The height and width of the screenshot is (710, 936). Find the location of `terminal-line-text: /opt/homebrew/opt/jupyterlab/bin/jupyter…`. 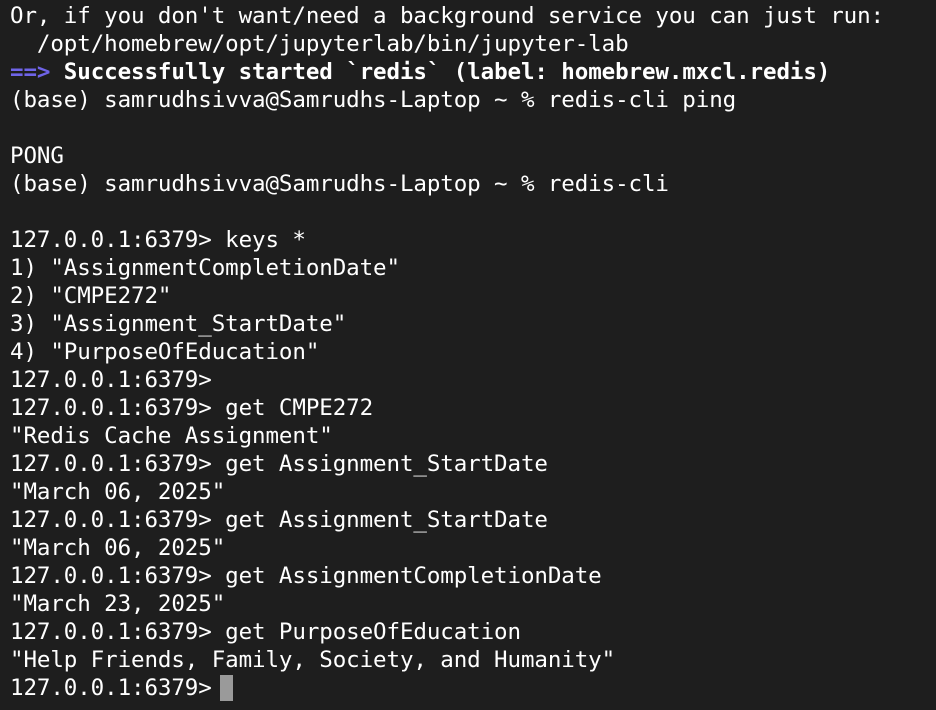

terminal-line-text: /opt/homebrew/opt/jupyterlab/bin/jupyter… is located at coordinates (319, 44).